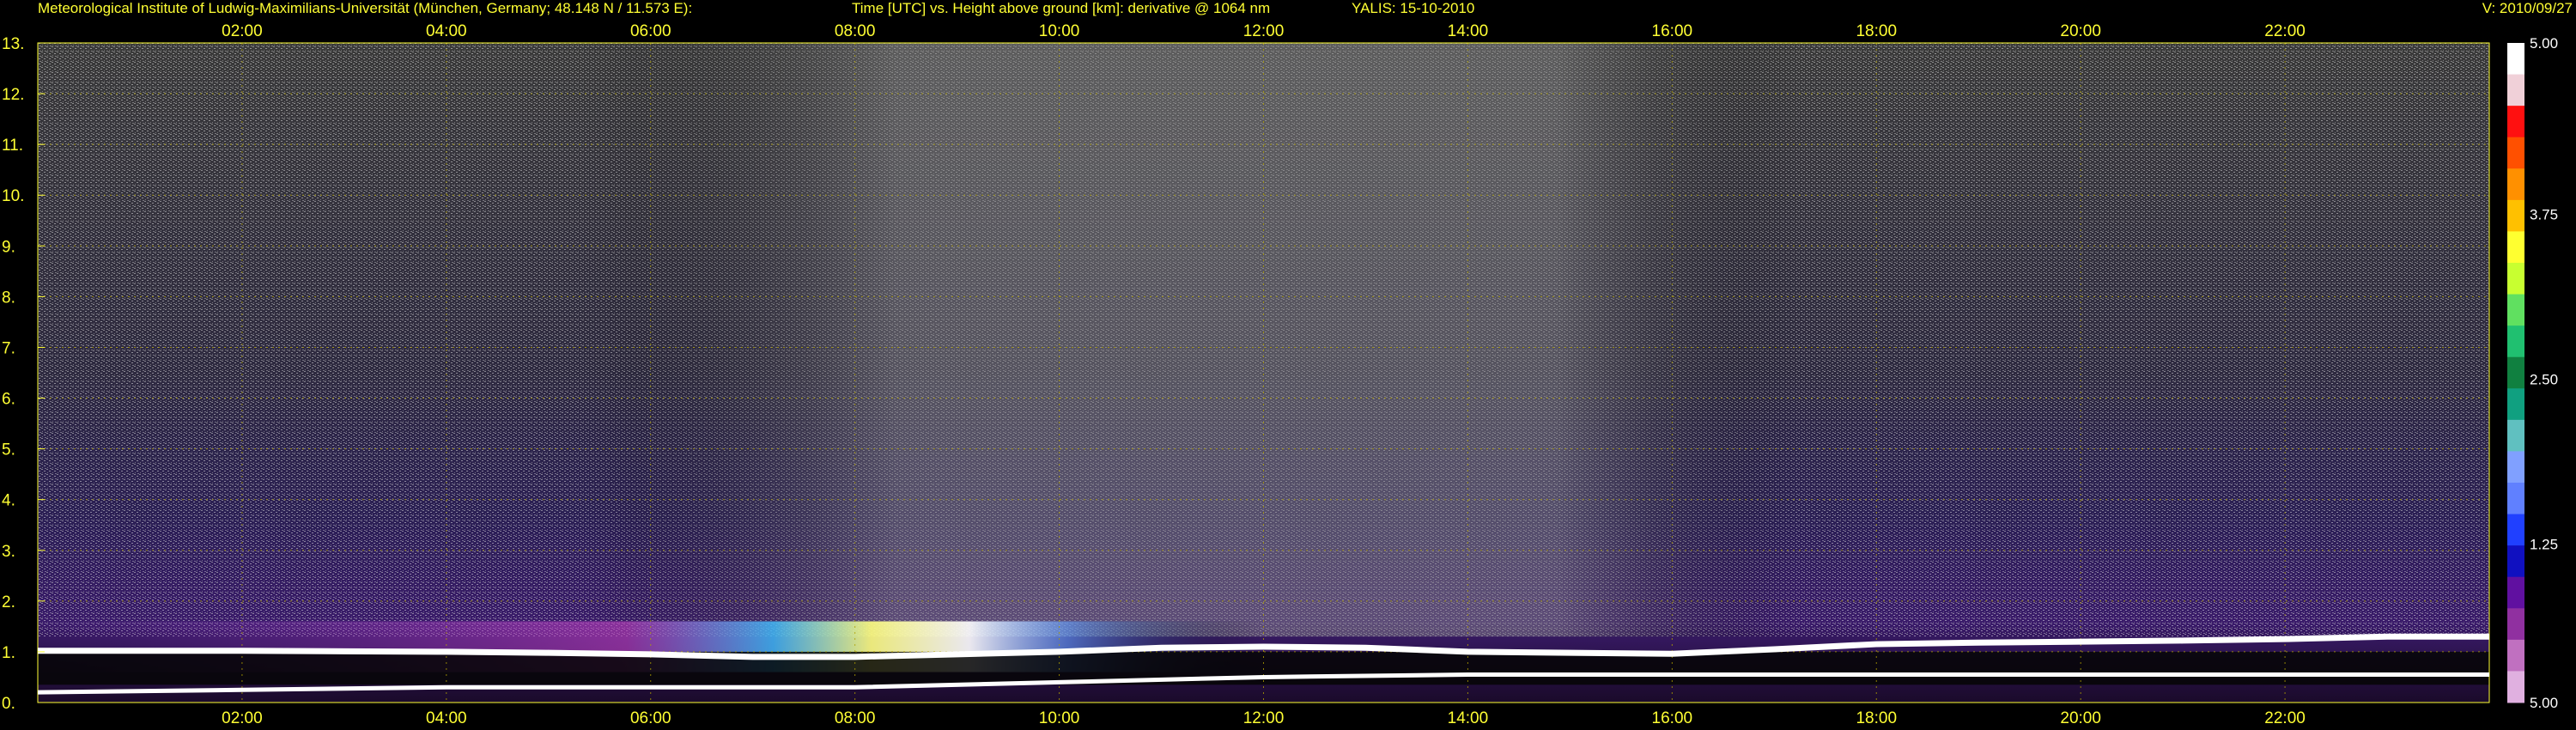 The image size is (2576, 730). What do you see at coordinates (1060, 31) in the screenshot?
I see `x-tick-label-top: 10:00` at bounding box center [1060, 31].